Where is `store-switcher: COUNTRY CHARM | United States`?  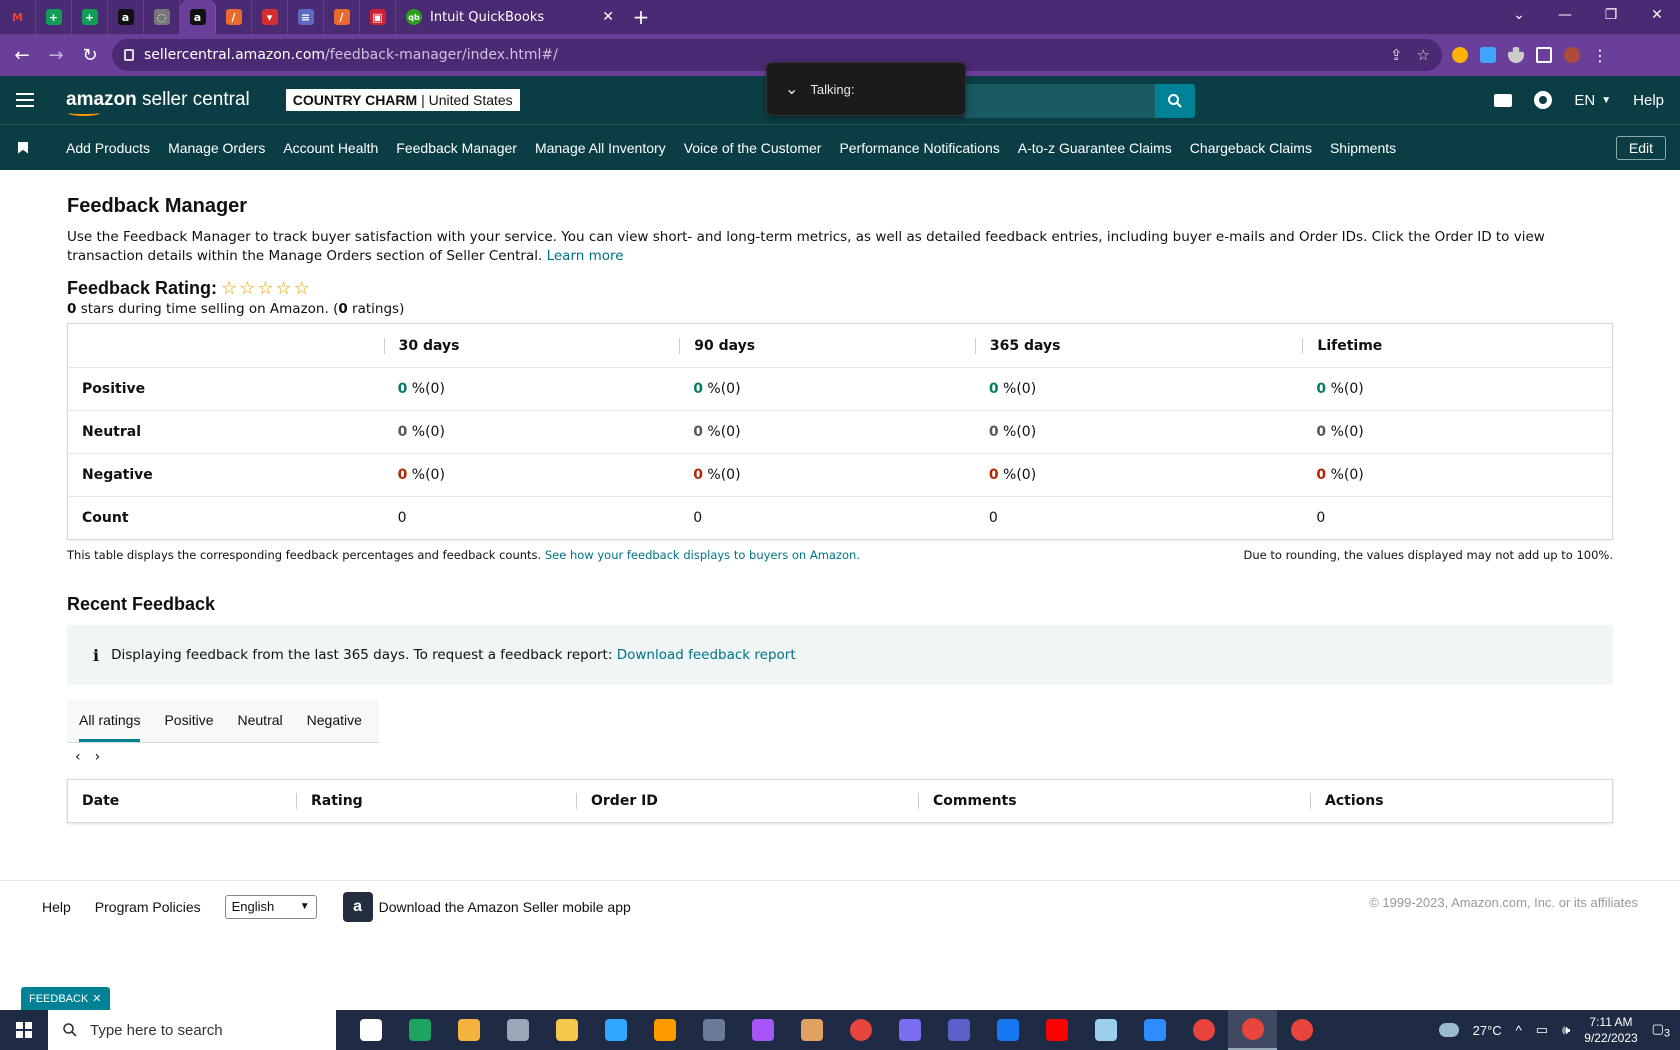
store-switcher: COUNTRY CHARM | United States is located at coordinates (402, 100).